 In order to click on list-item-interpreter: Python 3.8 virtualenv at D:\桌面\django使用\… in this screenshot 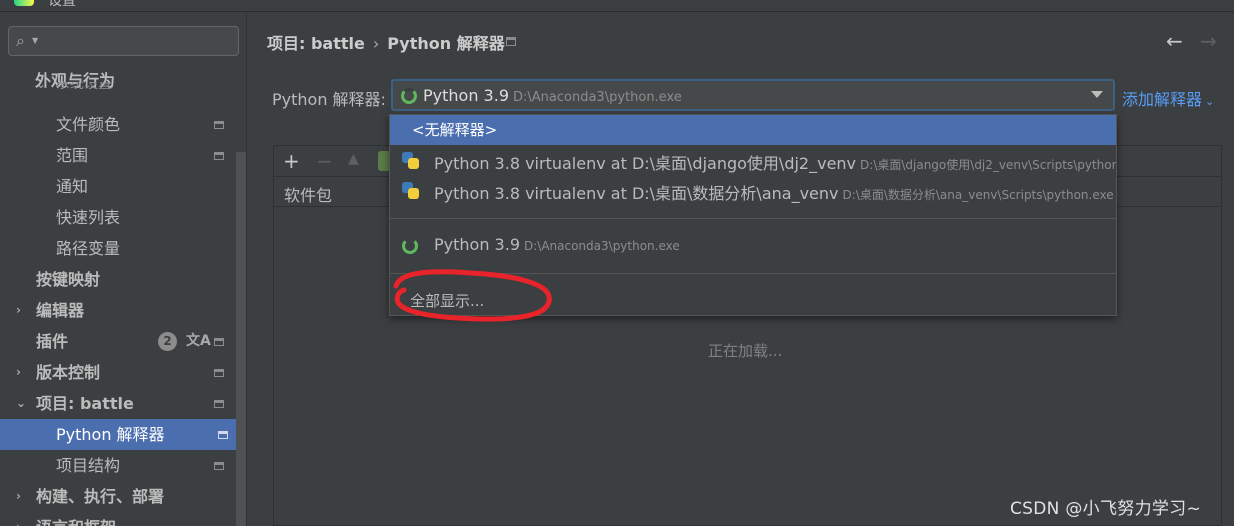, I will do `click(753, 161)`.